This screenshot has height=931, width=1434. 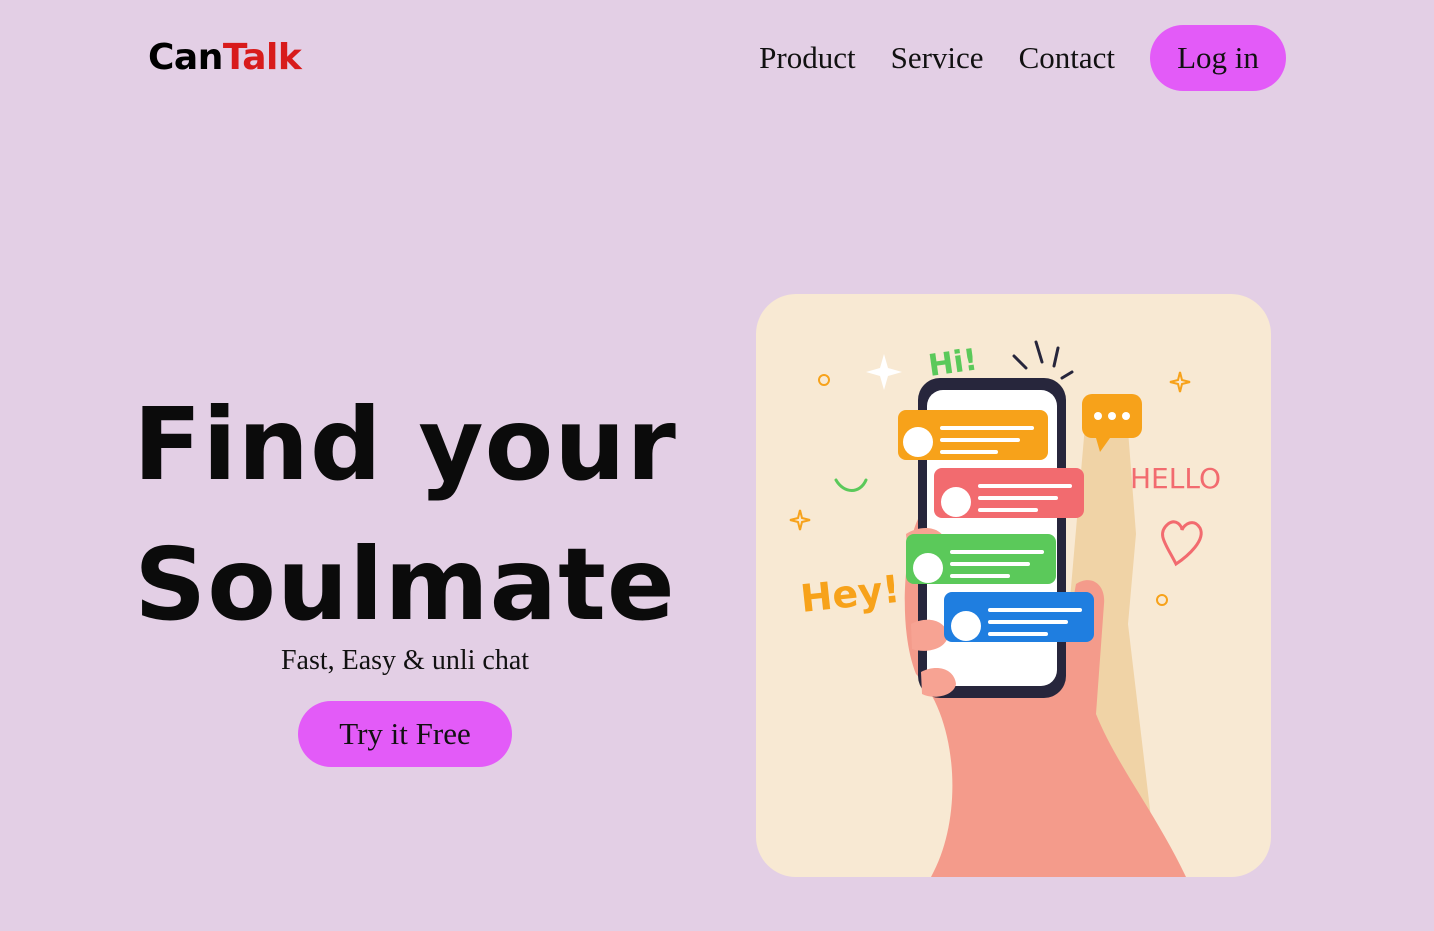 I want to click on hey-text: Hey!, so click(x=850, y=594).